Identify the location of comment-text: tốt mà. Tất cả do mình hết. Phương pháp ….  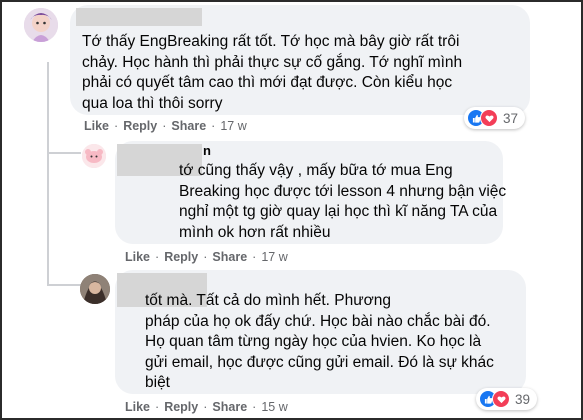
(319, 341).